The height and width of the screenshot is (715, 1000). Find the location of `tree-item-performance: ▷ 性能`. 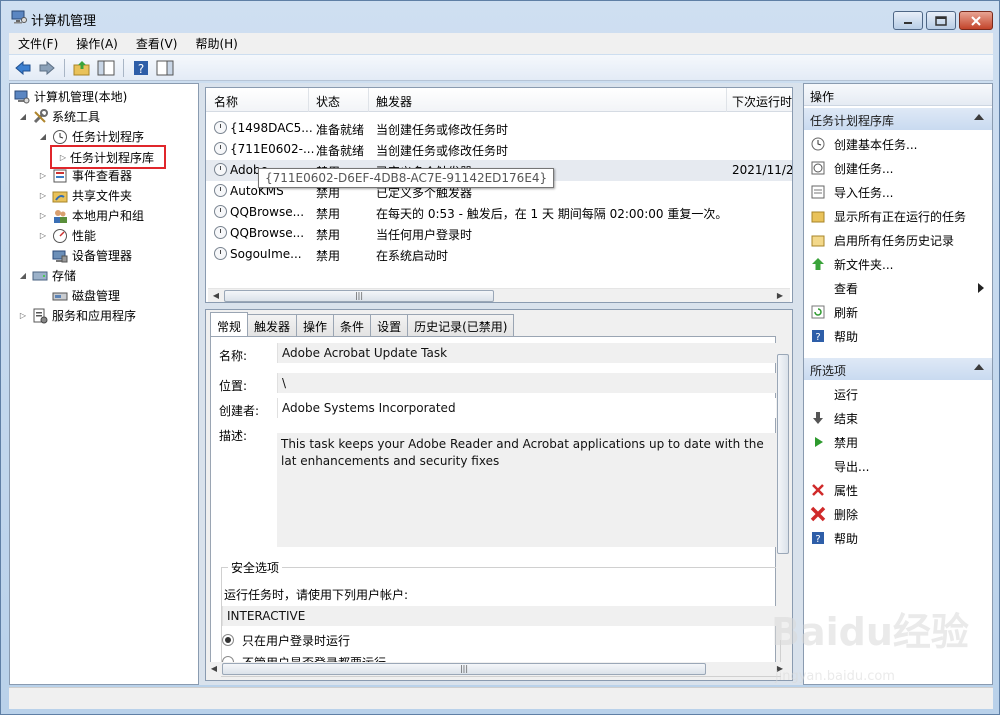

tree-item-performance: ▷ 性能 is located at coordinates (67, 235).